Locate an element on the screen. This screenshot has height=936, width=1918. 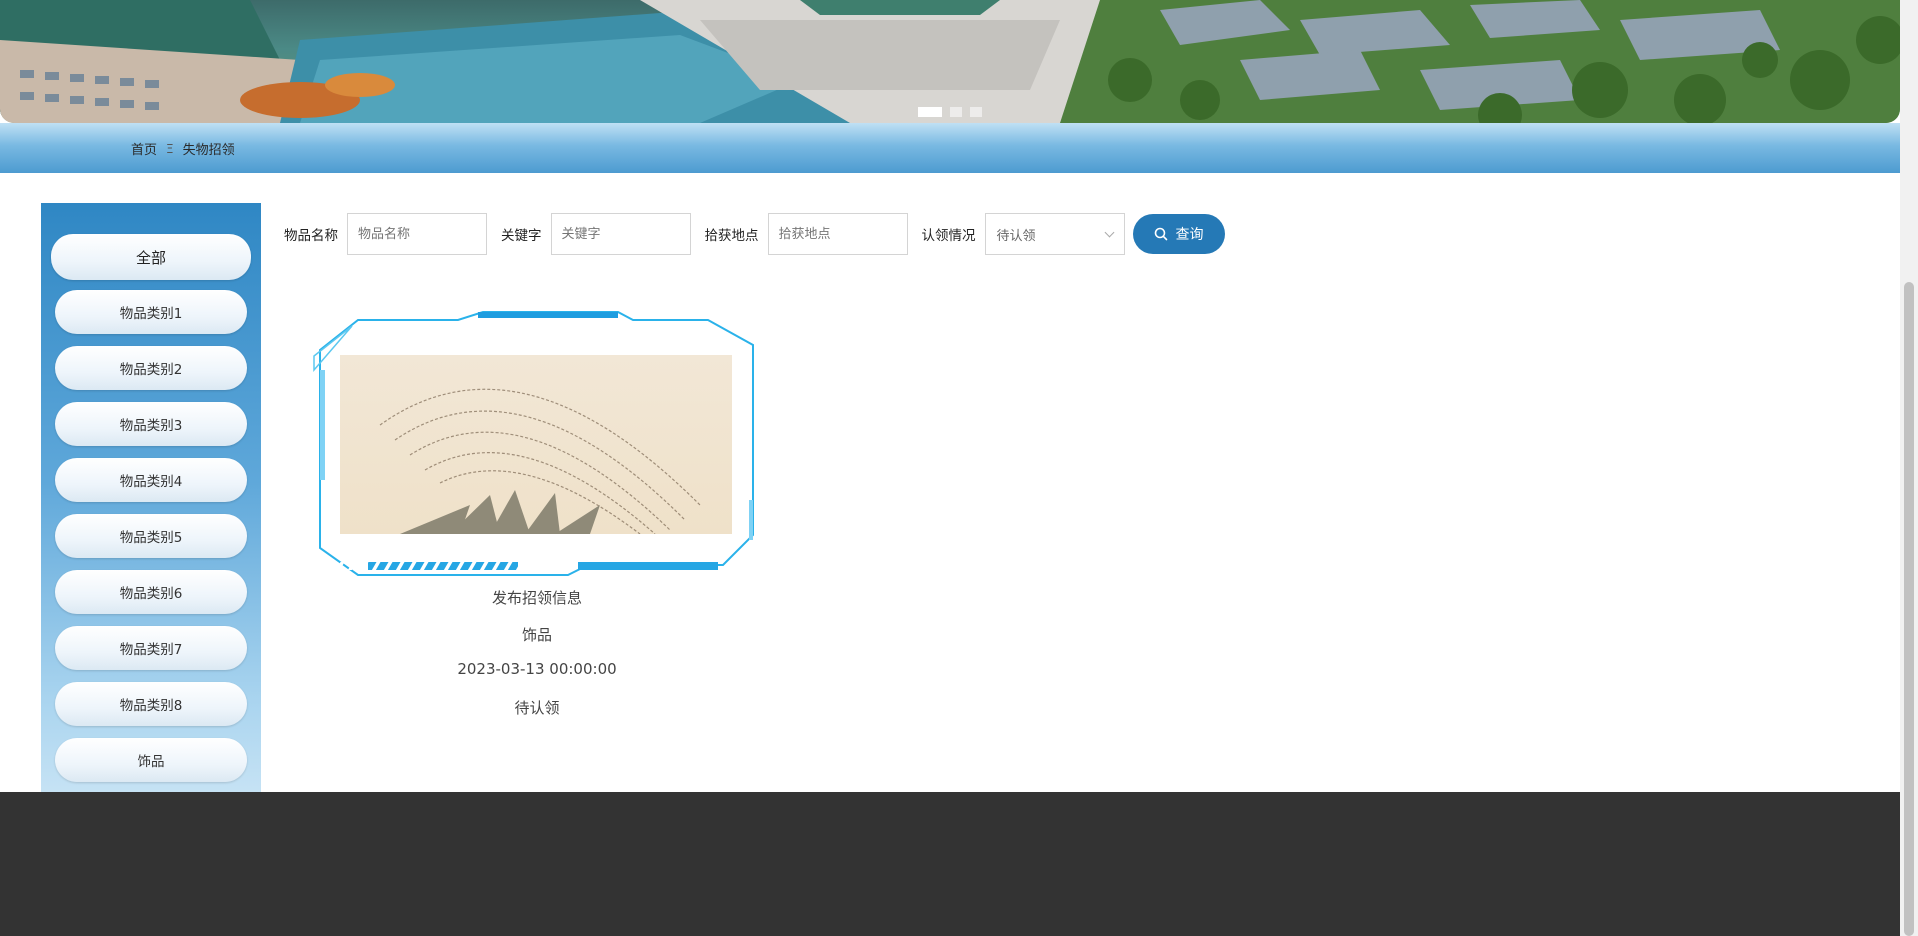
category-item-2: 物品类别2 is located at coordinates (151, 368).